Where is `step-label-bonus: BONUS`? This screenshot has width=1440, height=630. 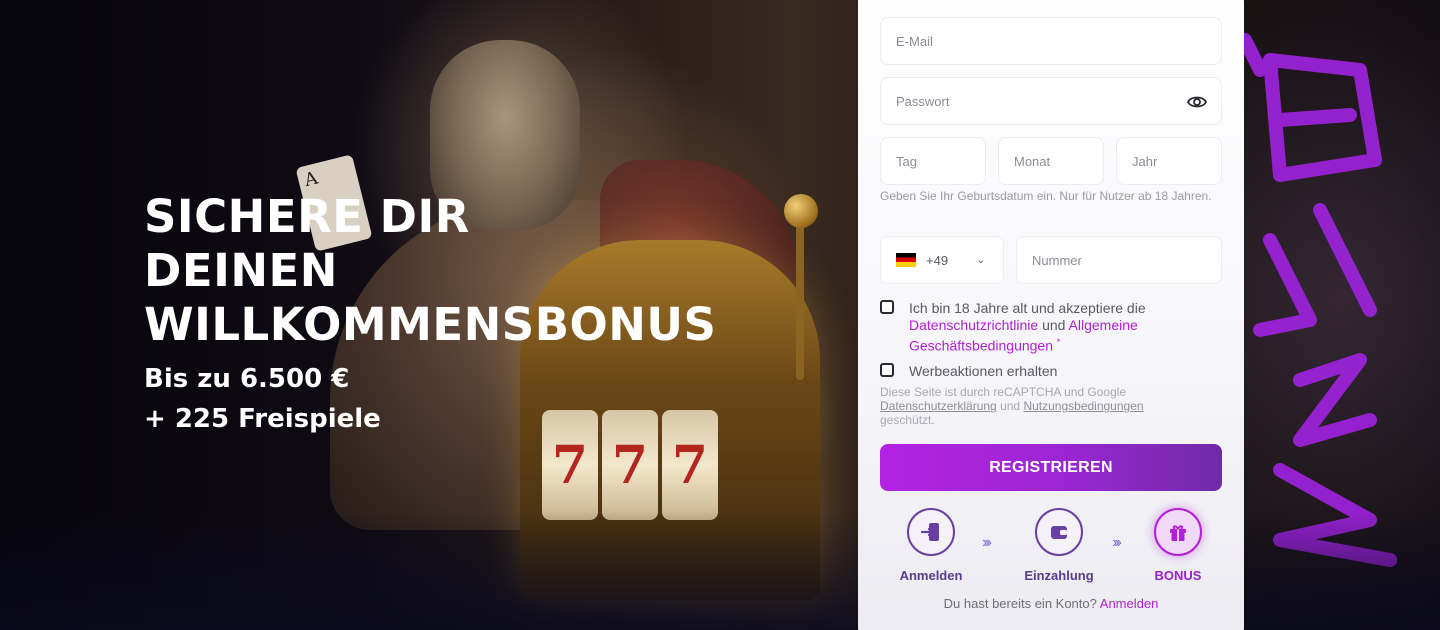 step-label-bonus: BONUS is located at coordinates (1178, 575).